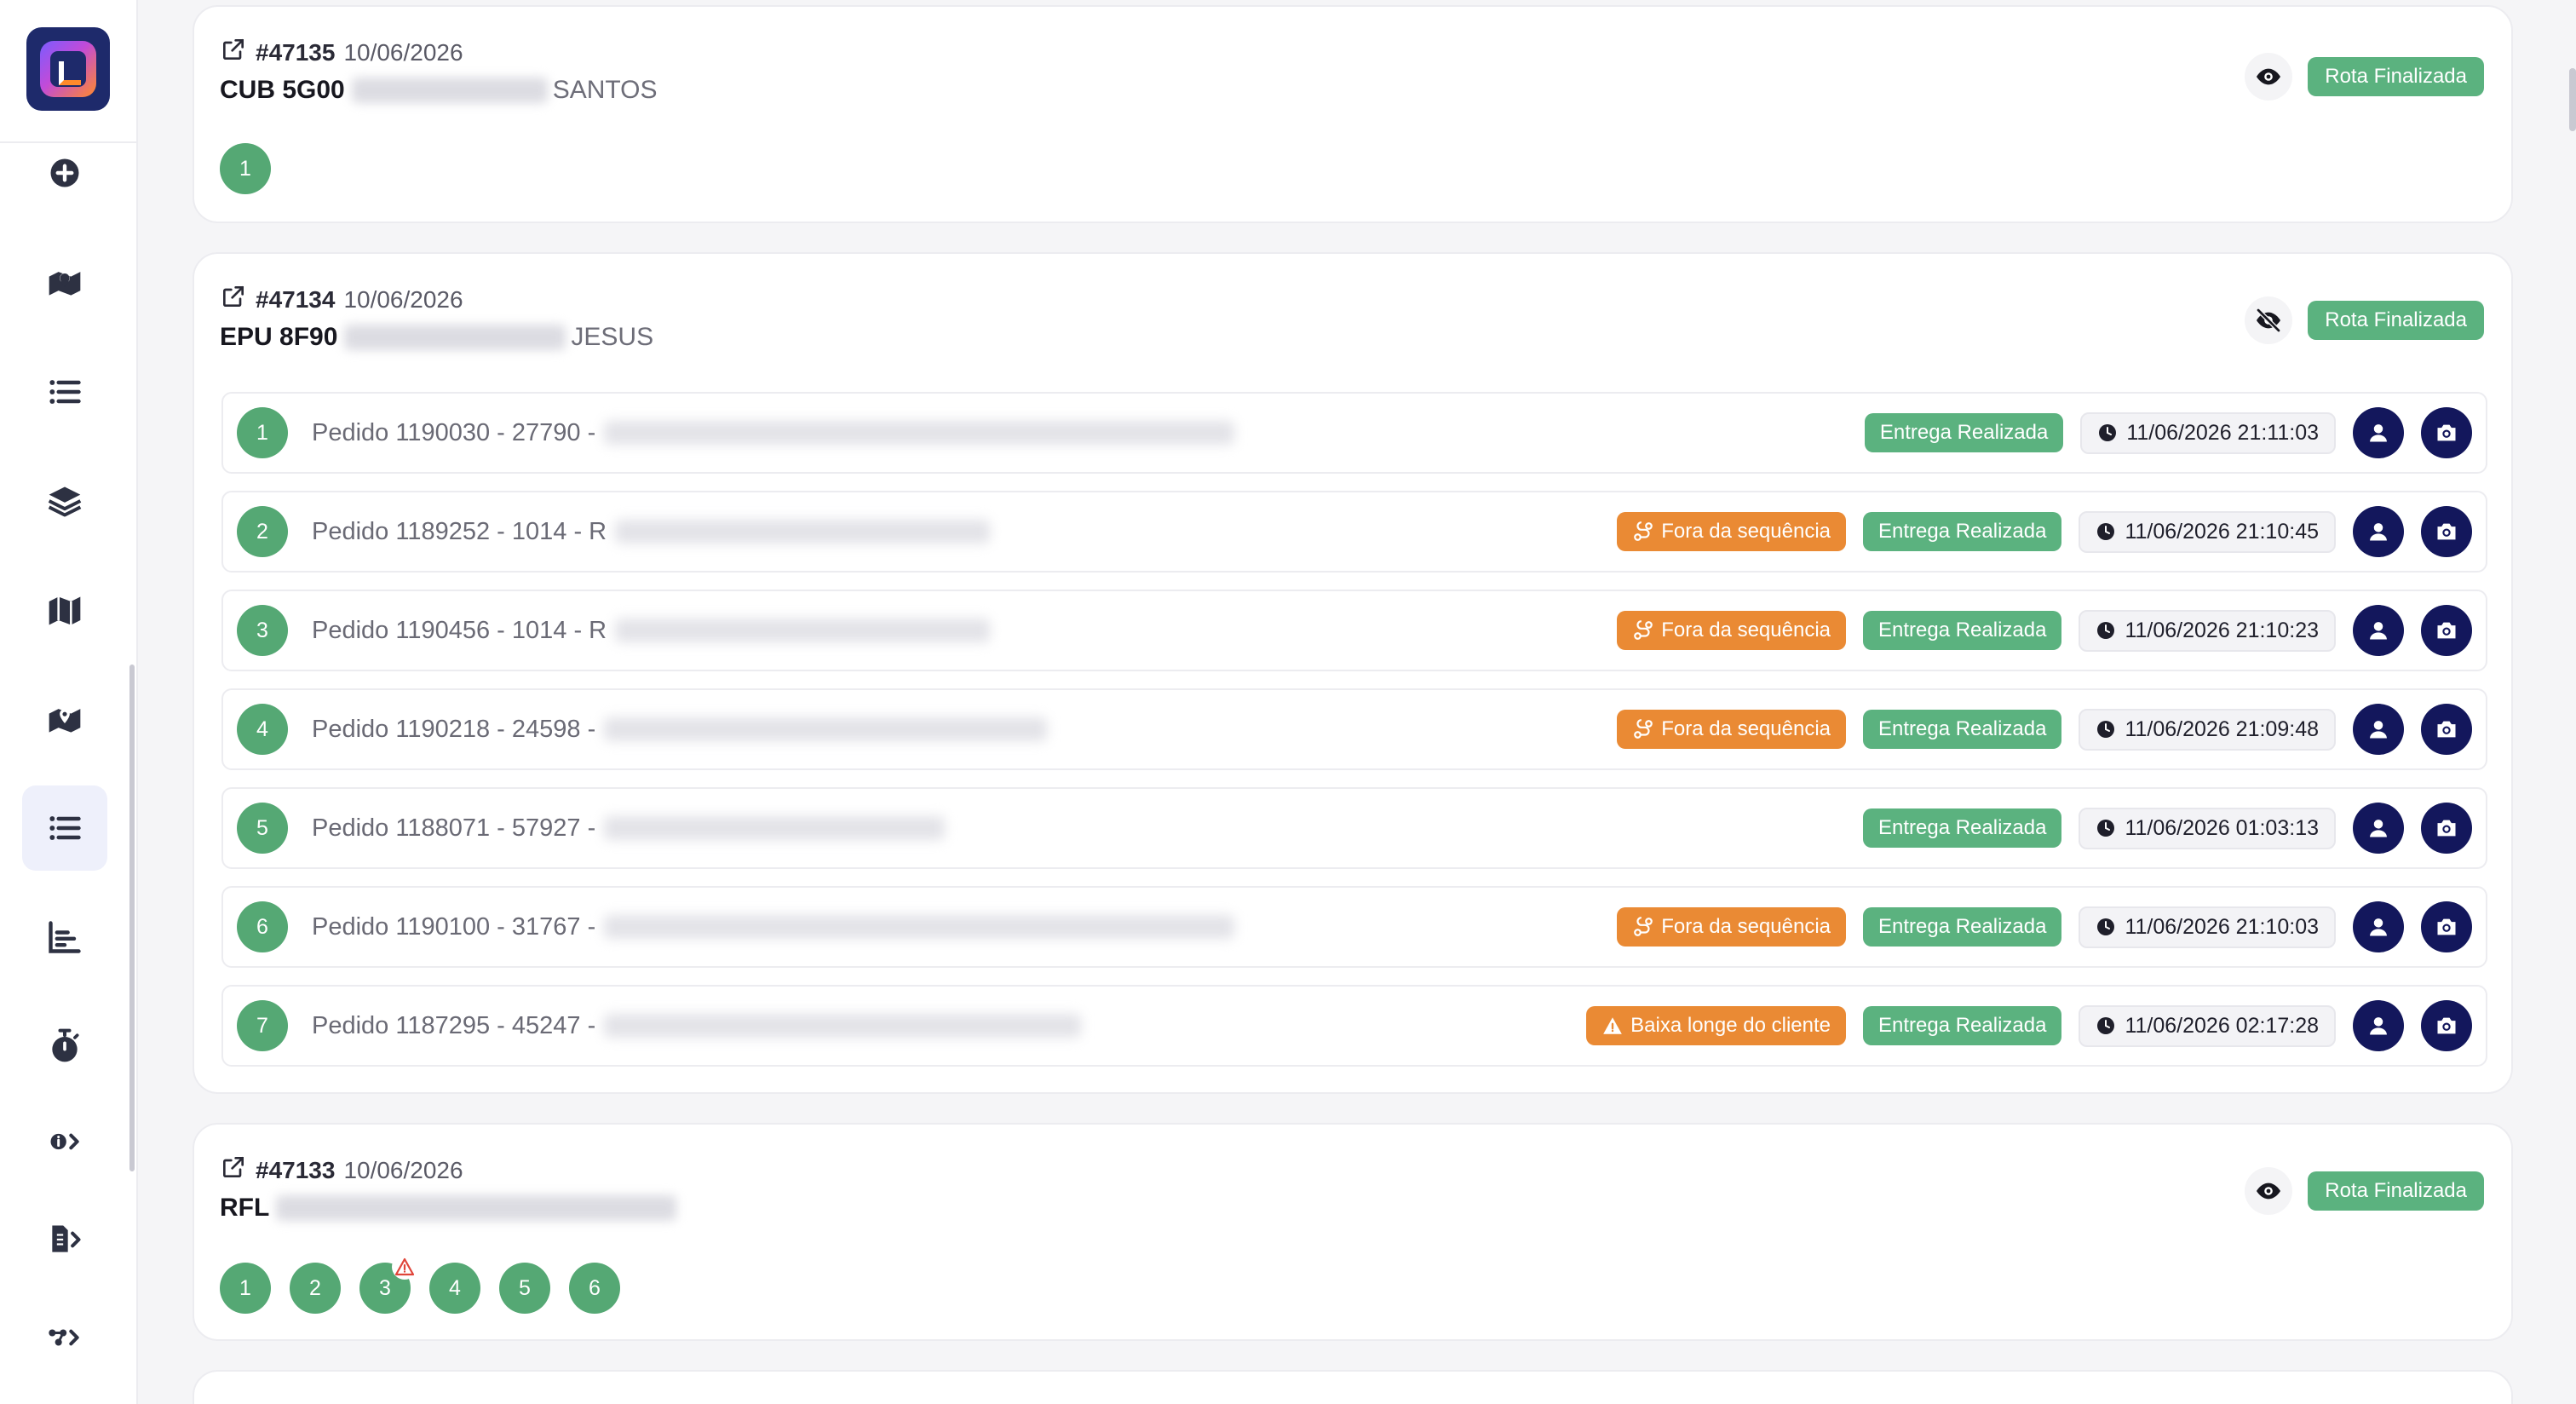 Image resolution: width=2576 pixels, height=1404 pixels. Describe the element at coordinates (64, 282) in the screenshot. I see `sidebar-item-map-pin` at that location.